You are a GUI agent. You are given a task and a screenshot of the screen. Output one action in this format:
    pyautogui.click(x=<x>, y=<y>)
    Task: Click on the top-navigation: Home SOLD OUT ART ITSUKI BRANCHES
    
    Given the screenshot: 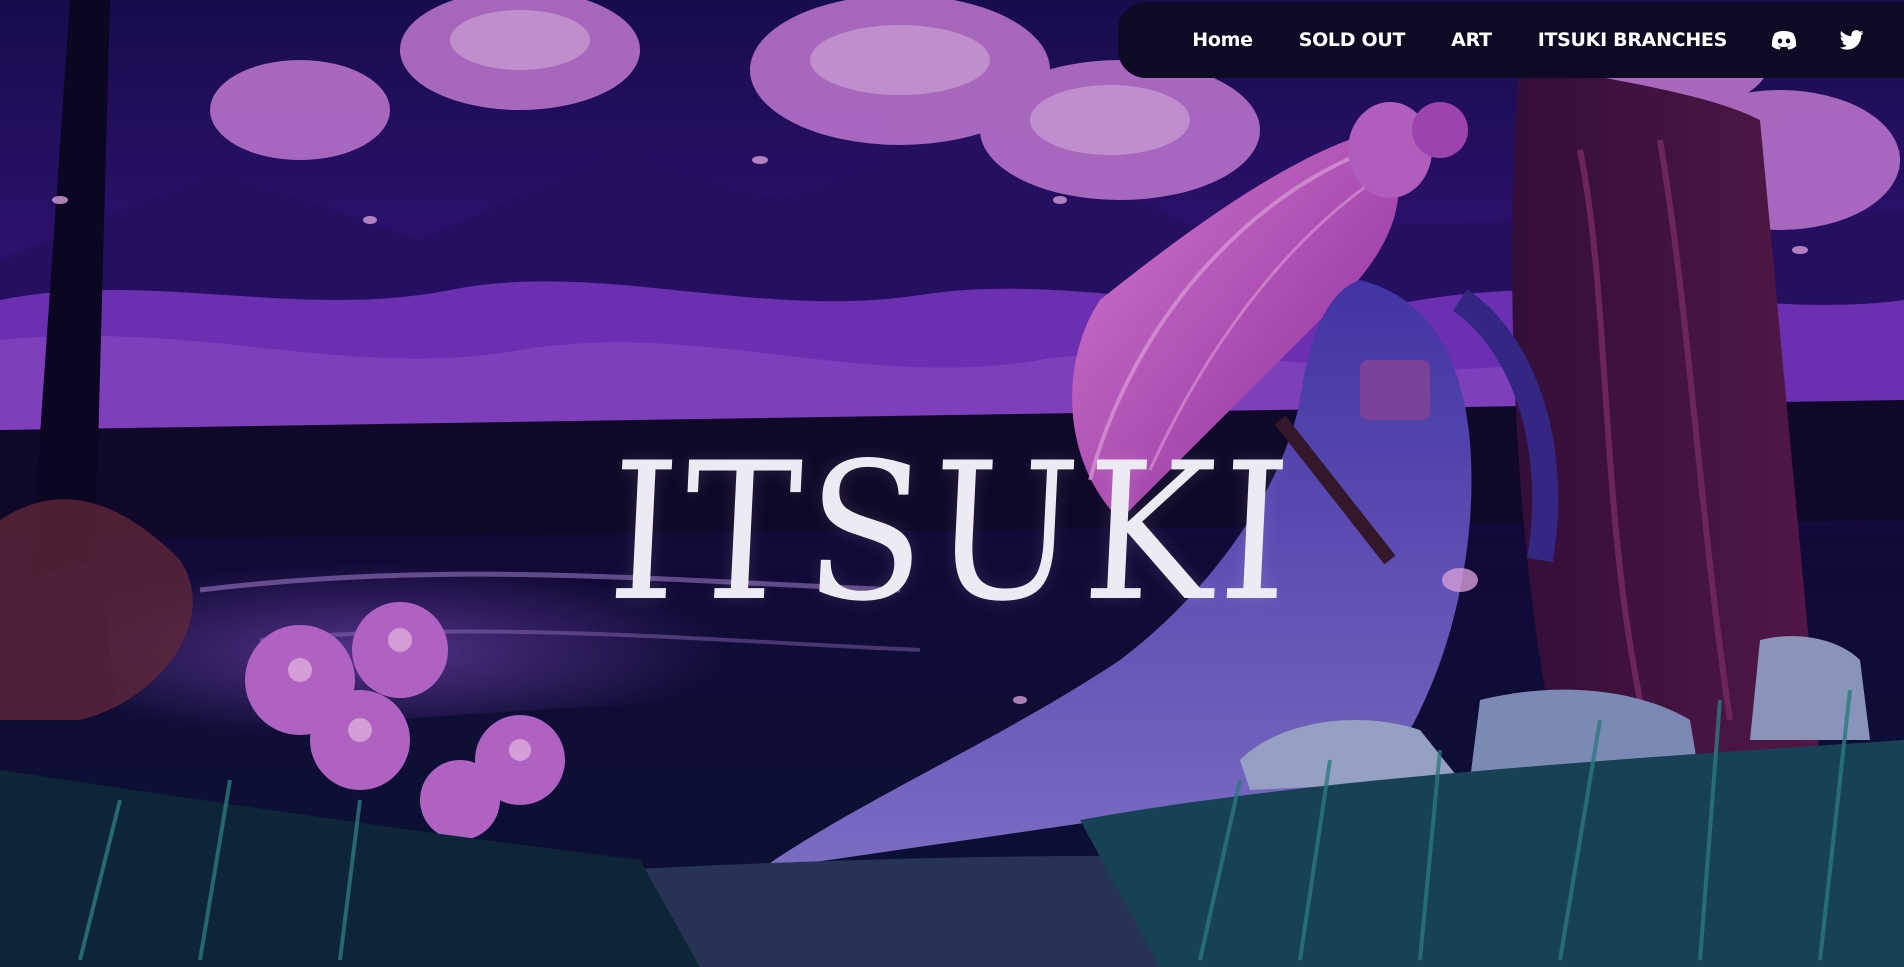 What is the action you would take?
    pyautogui.click(x=1511, y=40)
    